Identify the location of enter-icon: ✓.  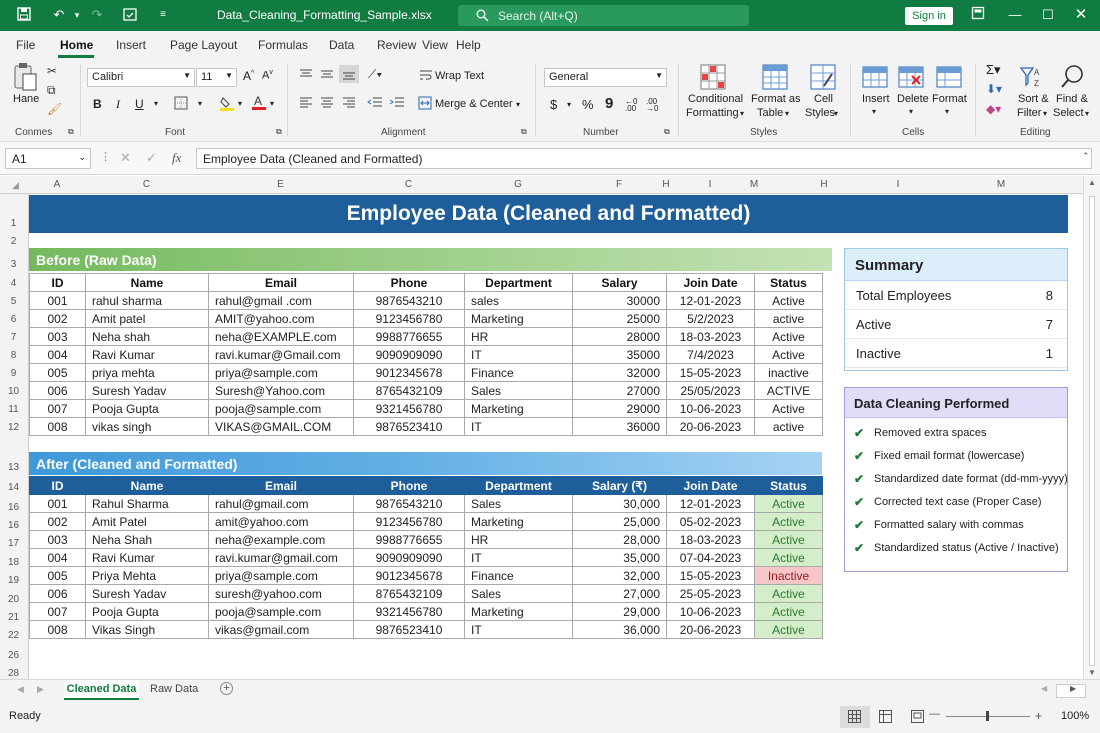
(151, 158).